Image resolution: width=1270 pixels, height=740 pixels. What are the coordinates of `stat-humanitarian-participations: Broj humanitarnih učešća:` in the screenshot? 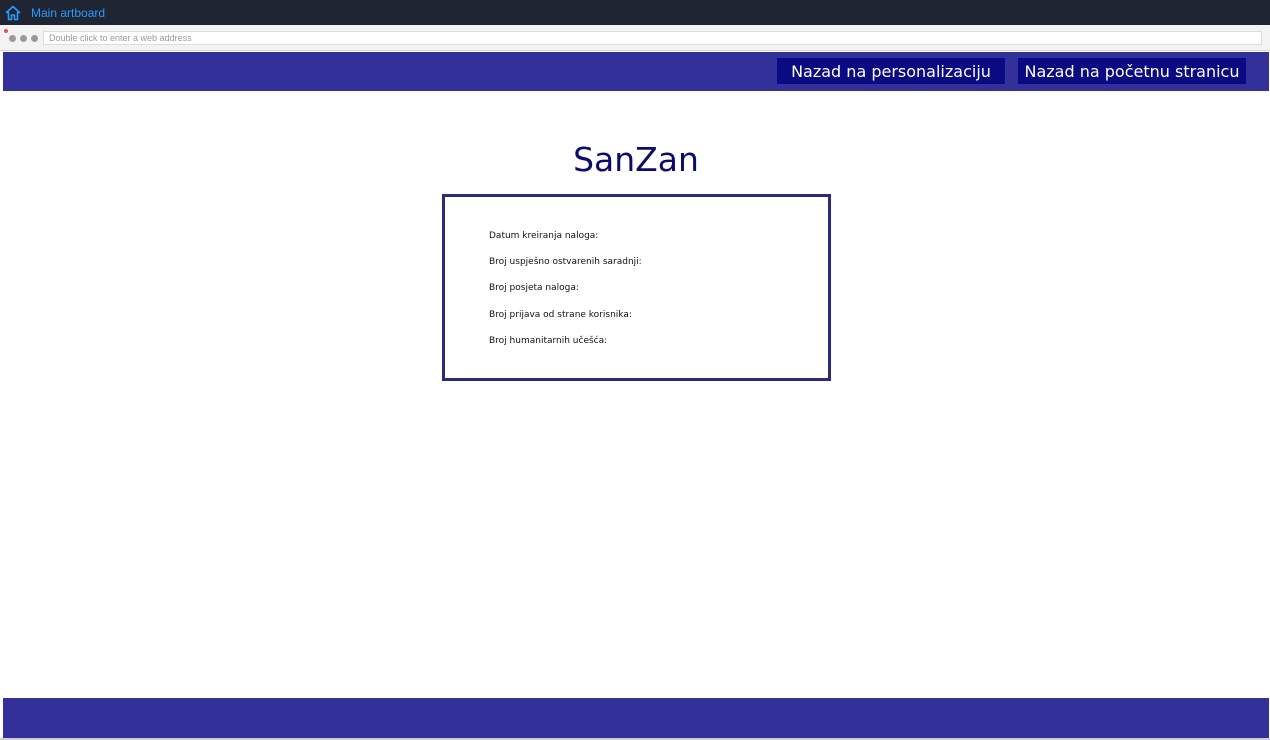 It's located at (548, 341).